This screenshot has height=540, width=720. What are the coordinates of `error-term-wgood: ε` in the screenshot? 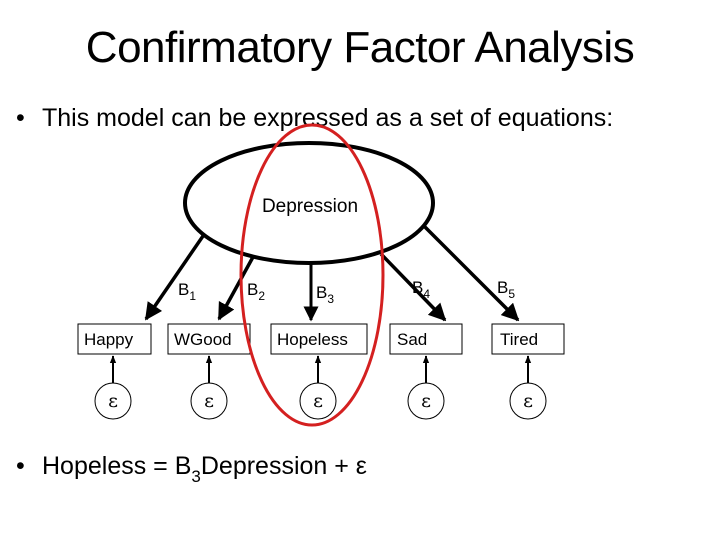 It's located at (209, 401).